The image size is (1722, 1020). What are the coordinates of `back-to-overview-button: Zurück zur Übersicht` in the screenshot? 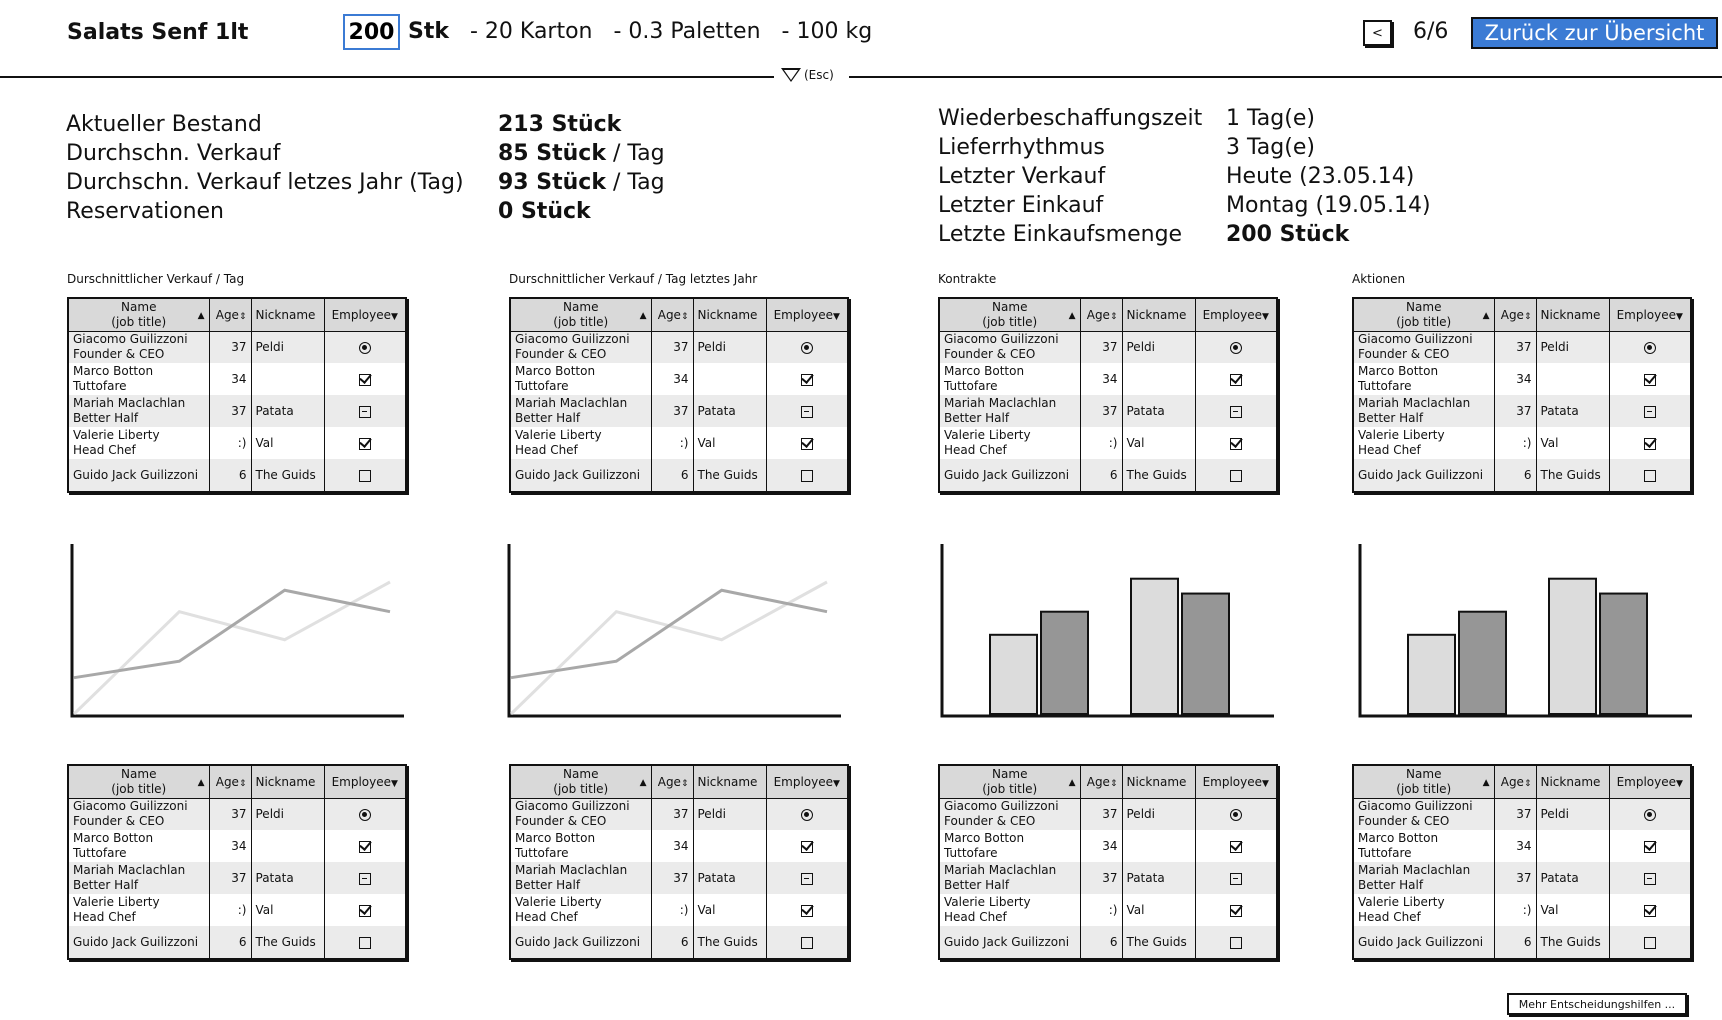 It's located at (1594, 33).